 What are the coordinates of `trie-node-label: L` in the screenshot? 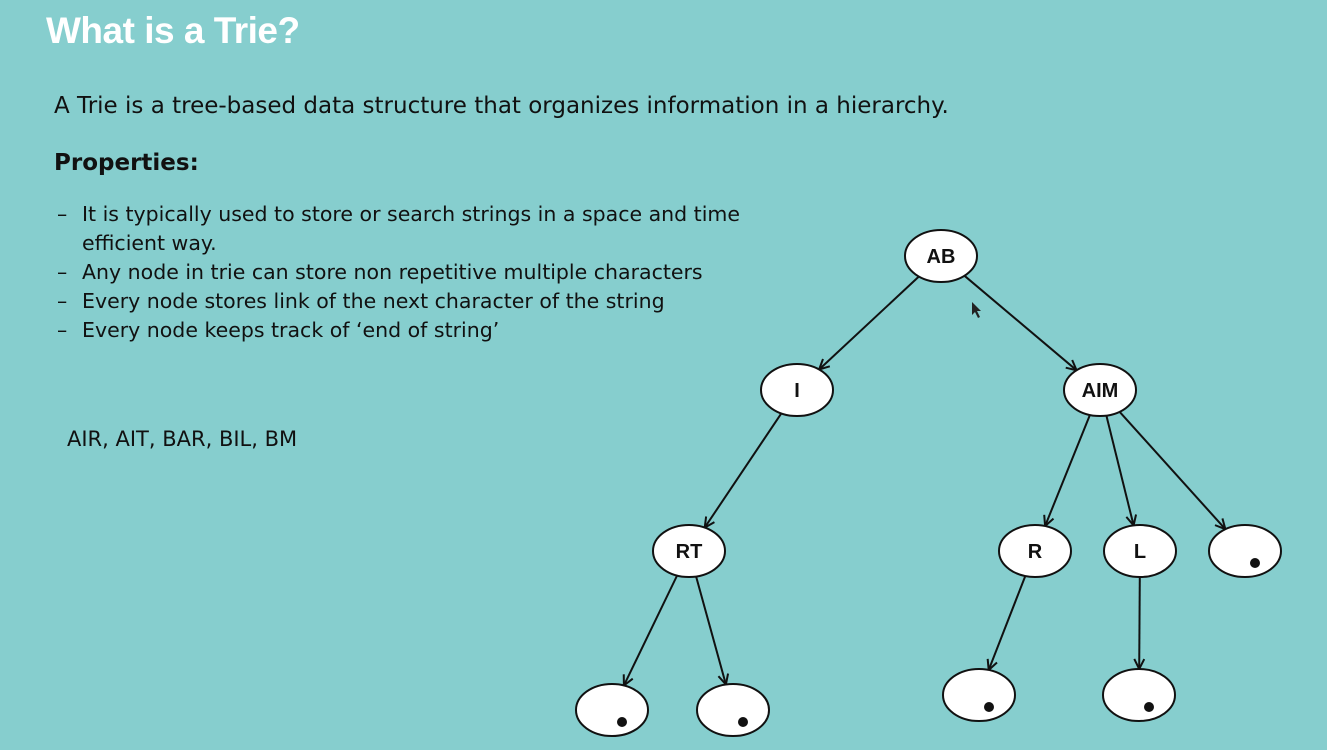 It's located at (1140, 552).